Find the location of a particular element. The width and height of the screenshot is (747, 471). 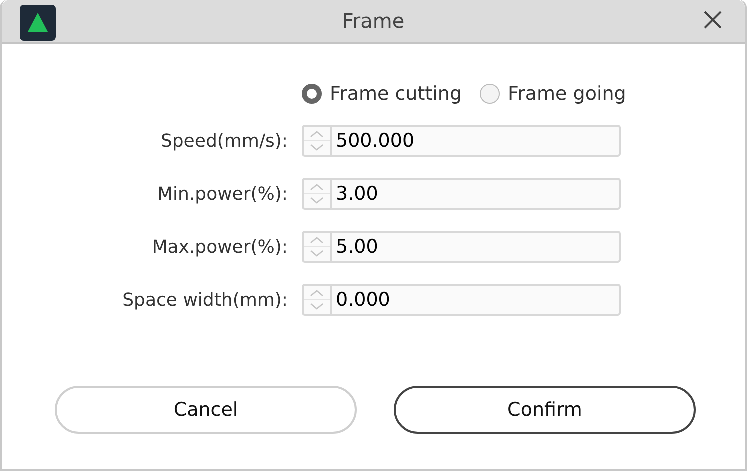

field-label: Speed(mm/s): is located at coordinates (224, 141).